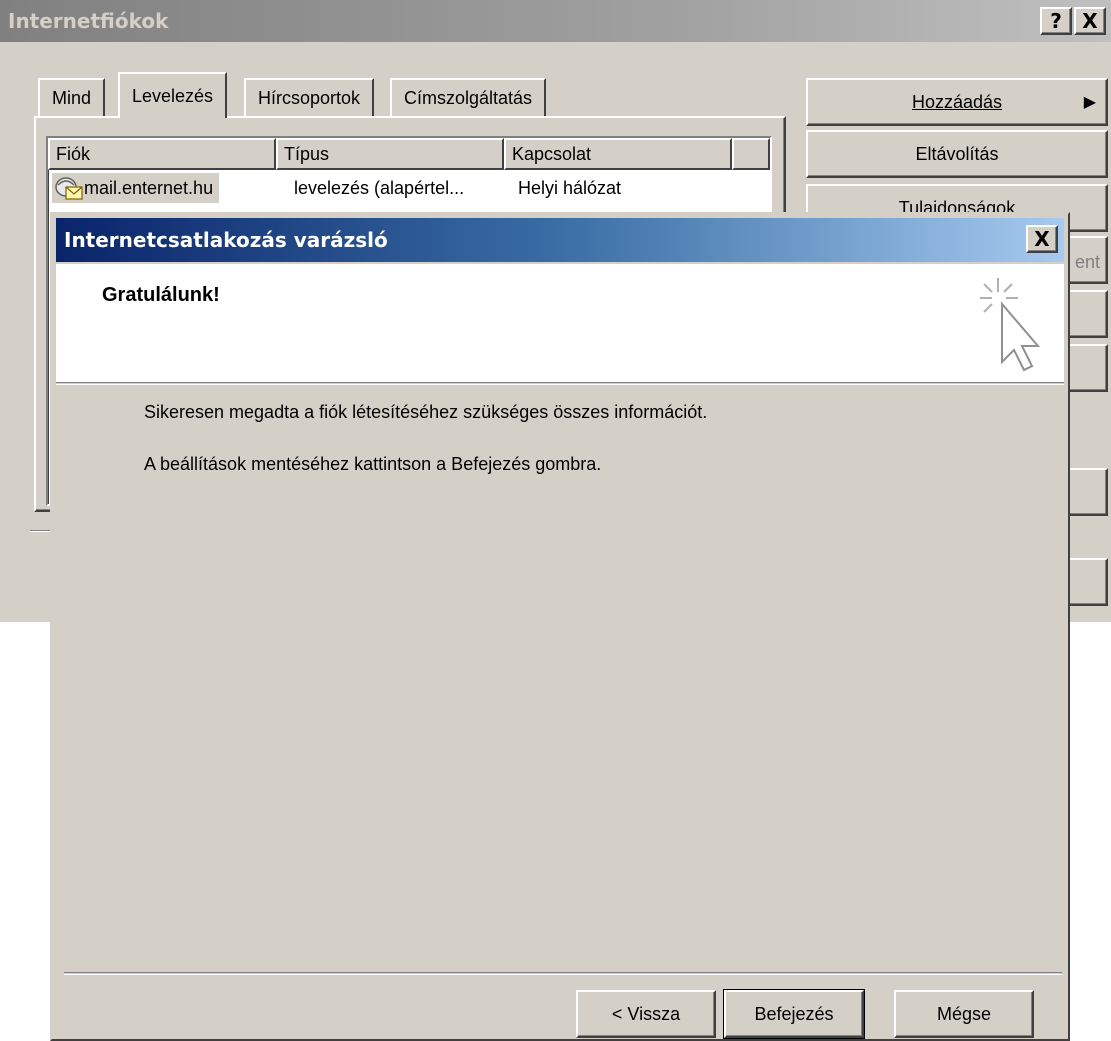 Image resolution: width=1111 pixels, height=1041 pixels. I want to click on column-header-empty, so click(751, 154).